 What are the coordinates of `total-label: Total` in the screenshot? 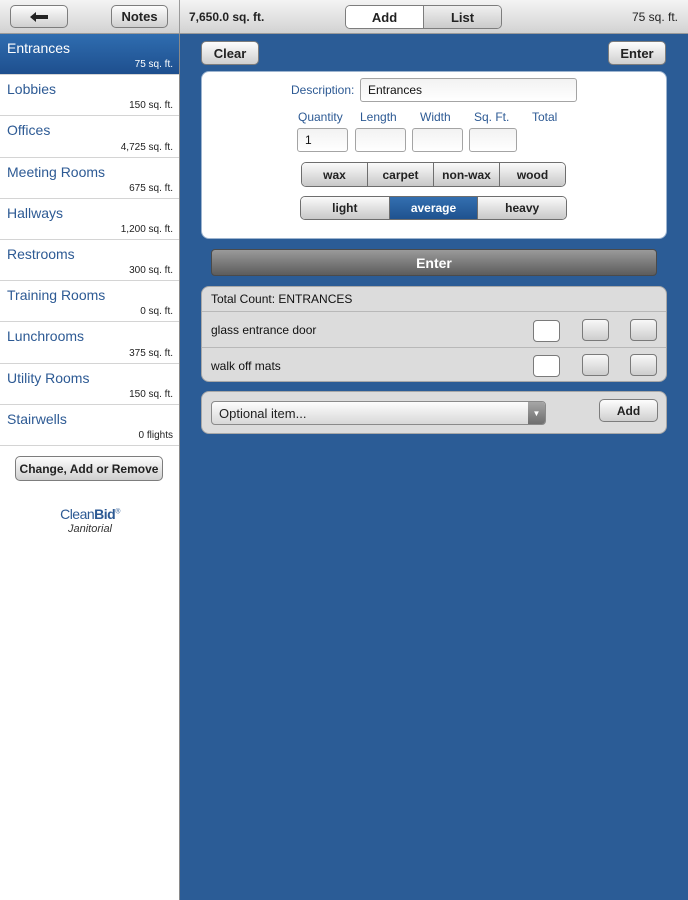 It's located at (545, 117).